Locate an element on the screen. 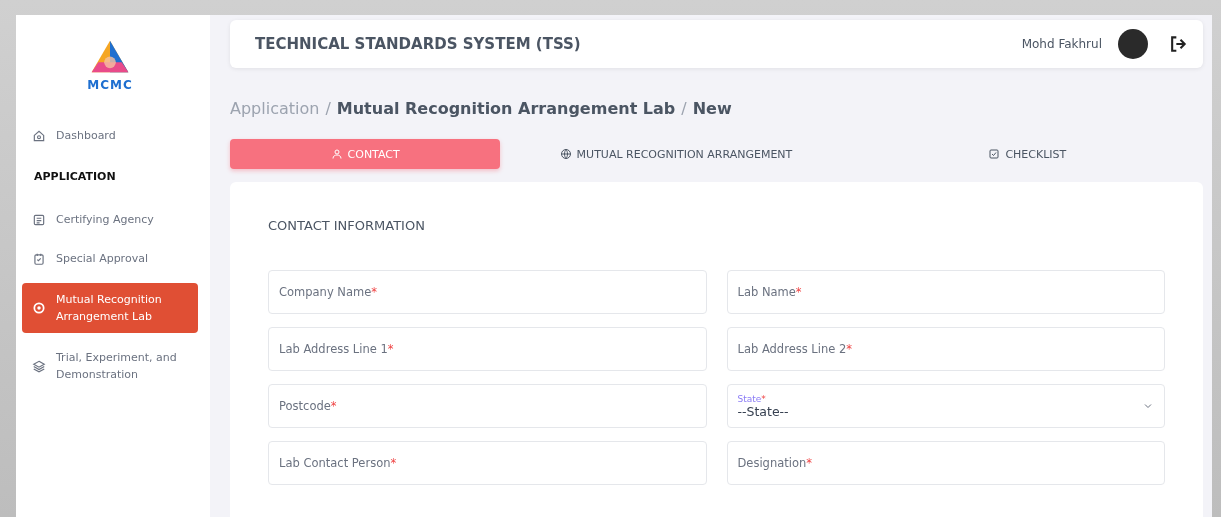 This screenshot has height=517, width=1221. select-field: State* --State-- is located at coordinates (945, 406).